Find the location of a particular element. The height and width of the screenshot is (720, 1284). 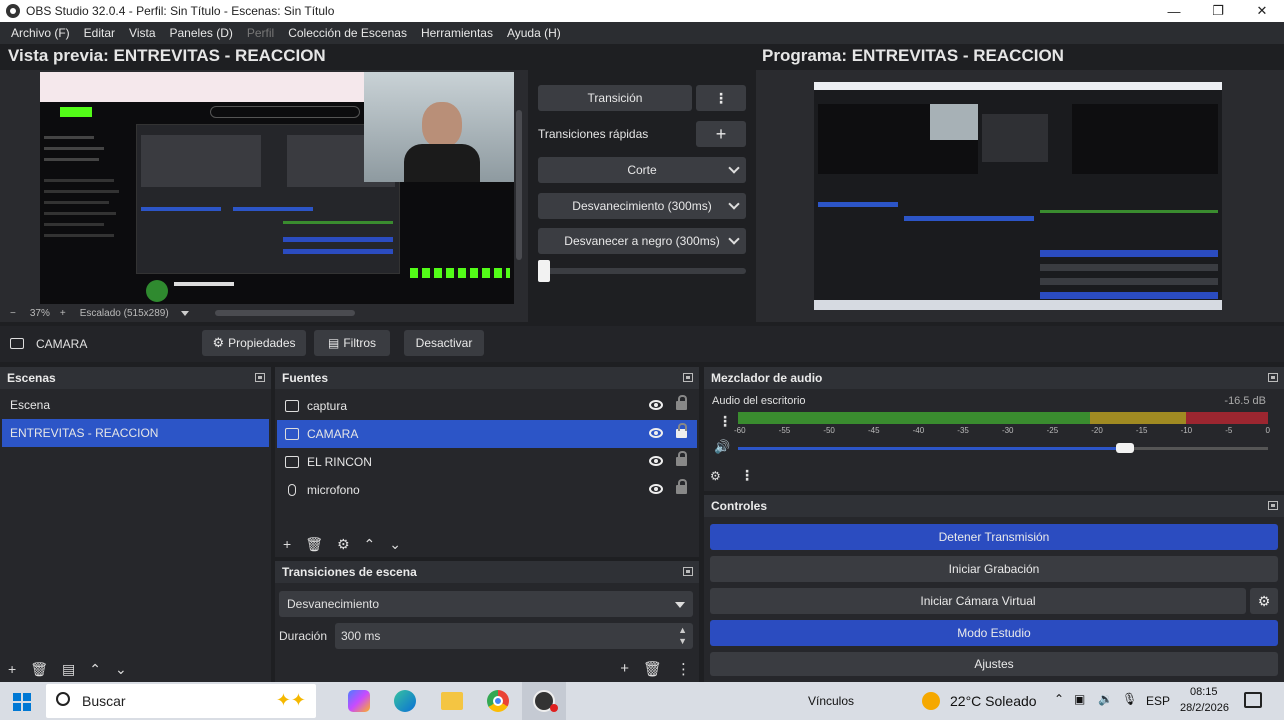

minimize-button: — is located at coordinates (1174, 11).